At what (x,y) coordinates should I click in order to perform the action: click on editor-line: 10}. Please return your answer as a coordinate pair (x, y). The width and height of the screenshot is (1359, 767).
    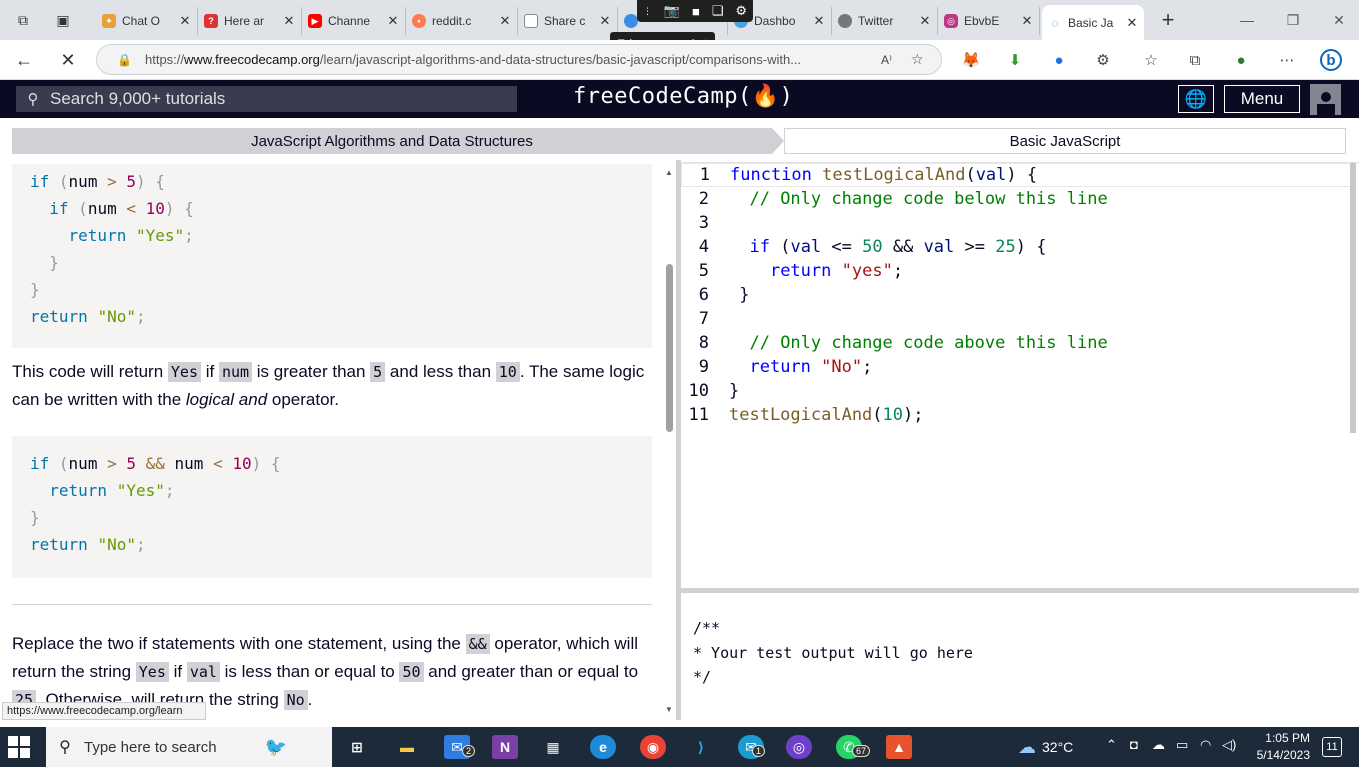
    Looking at the image, I should click on (1016, 391).